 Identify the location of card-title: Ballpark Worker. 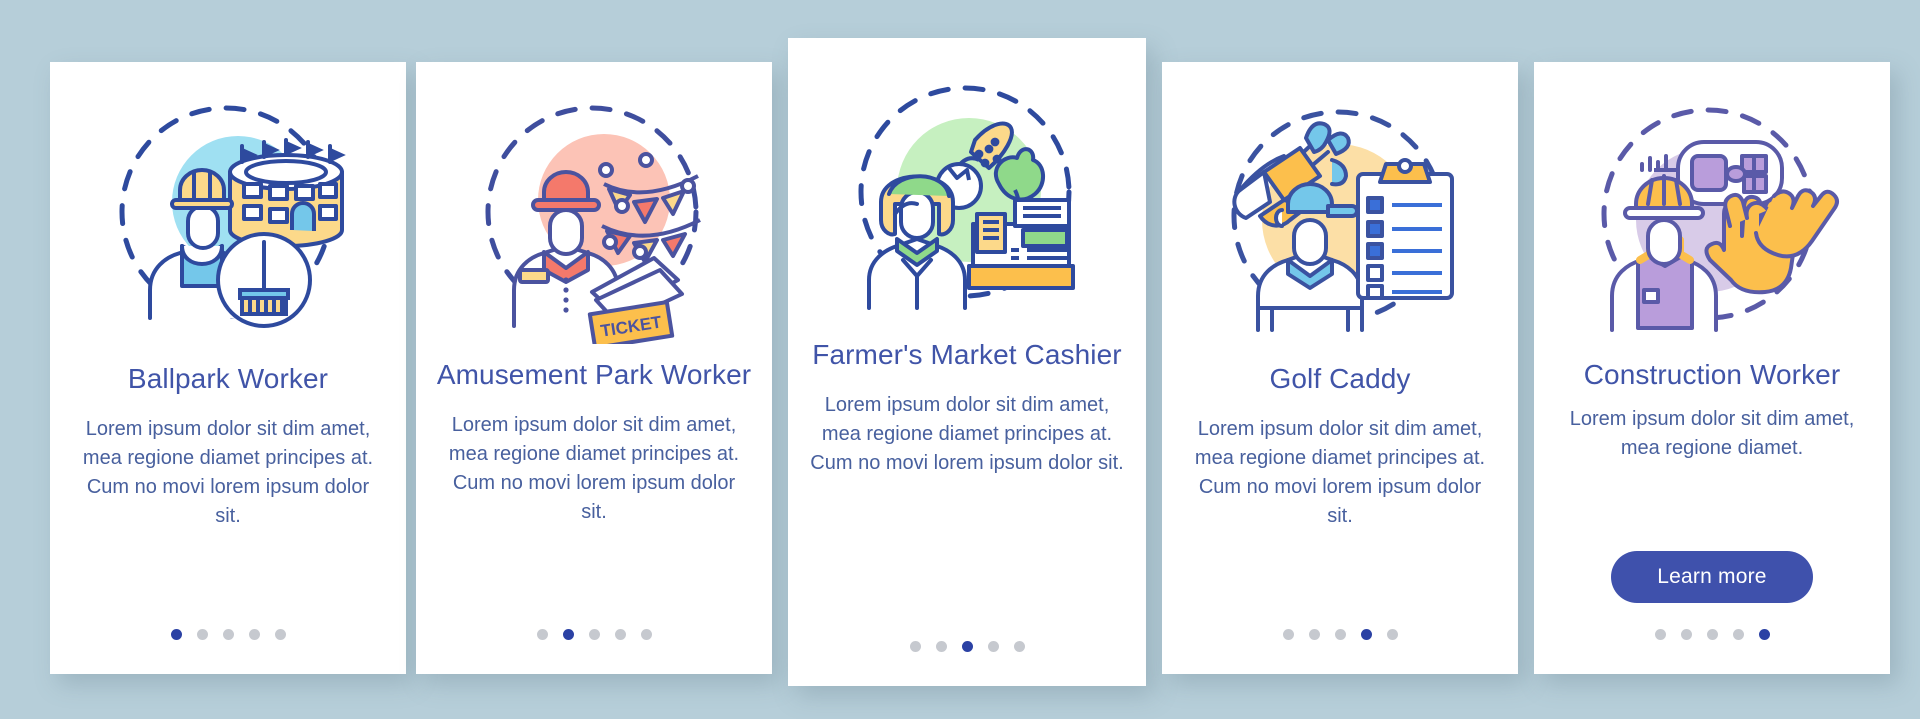
(228, 378).